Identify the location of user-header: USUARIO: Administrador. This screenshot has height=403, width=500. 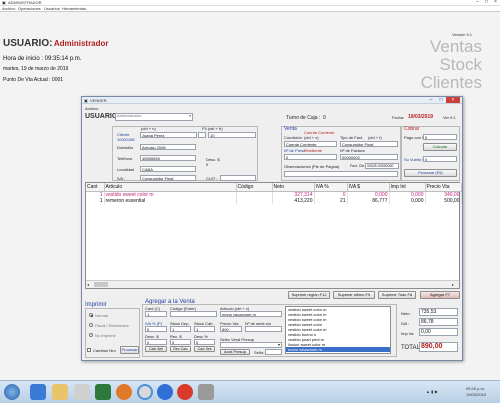
(56, 43).